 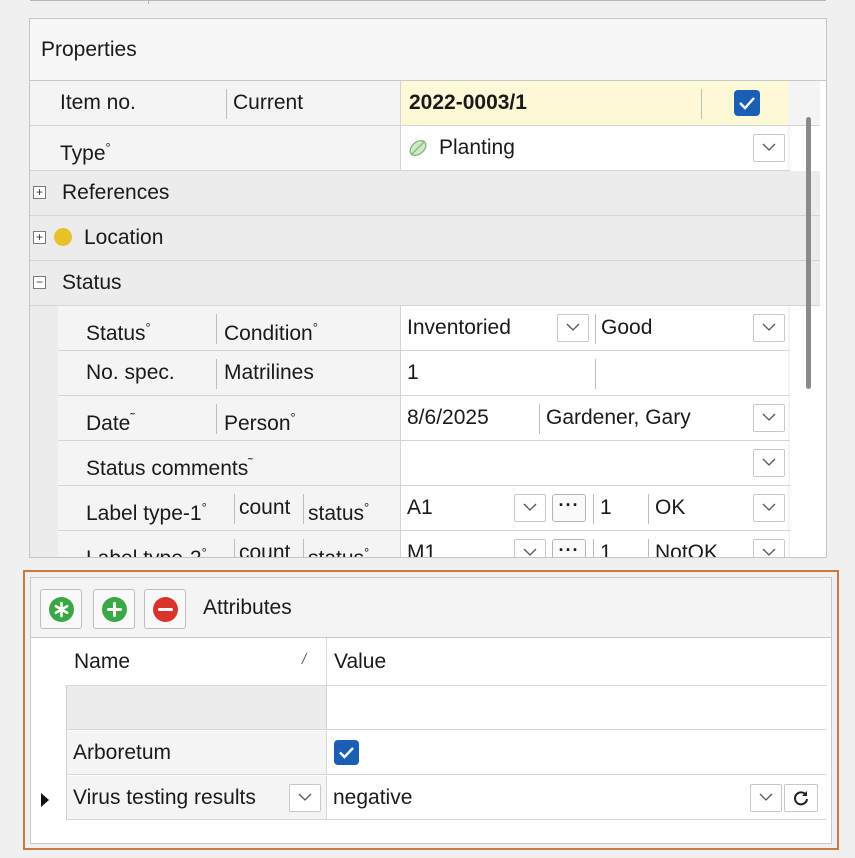 What do you see at coordinates (360, 662) in the screenshot?
I see `value-column-header: Value` at bounding box center [360, 662].